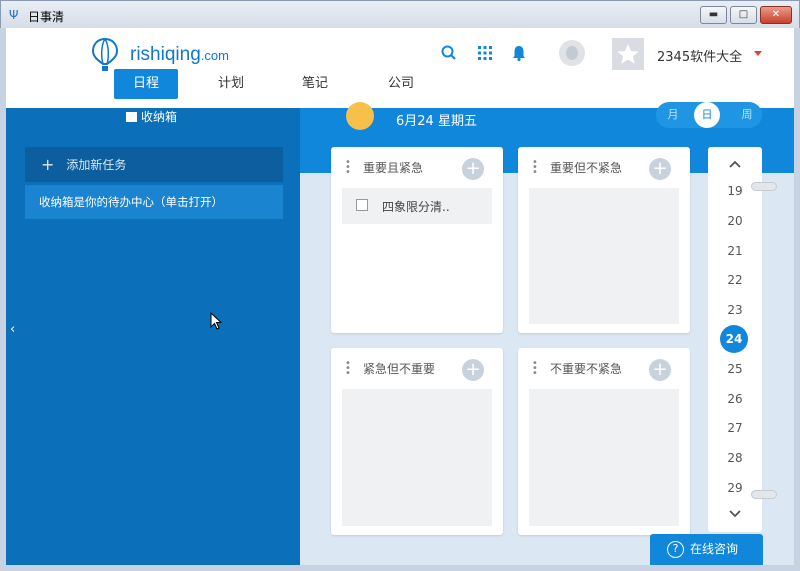 This screenshot has height=571, width=800. What do you see at coordinates (48, 164) in the screenshot?
I see `plus-icon: +` at bounding box center [48, 164].